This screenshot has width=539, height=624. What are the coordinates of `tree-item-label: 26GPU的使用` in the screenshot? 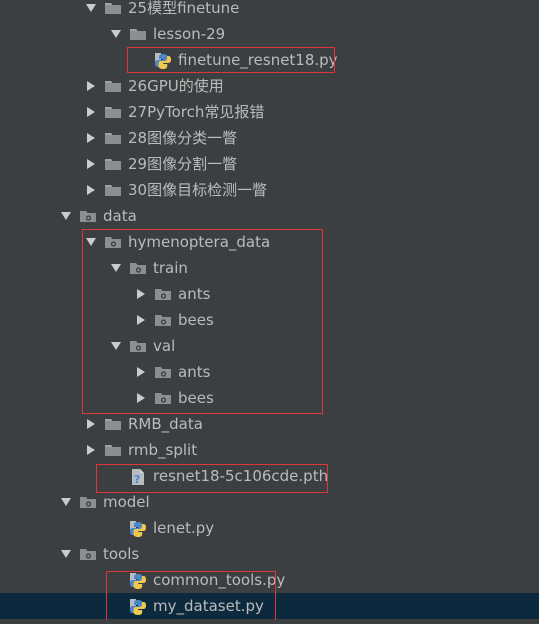 It's located at (176, 86).